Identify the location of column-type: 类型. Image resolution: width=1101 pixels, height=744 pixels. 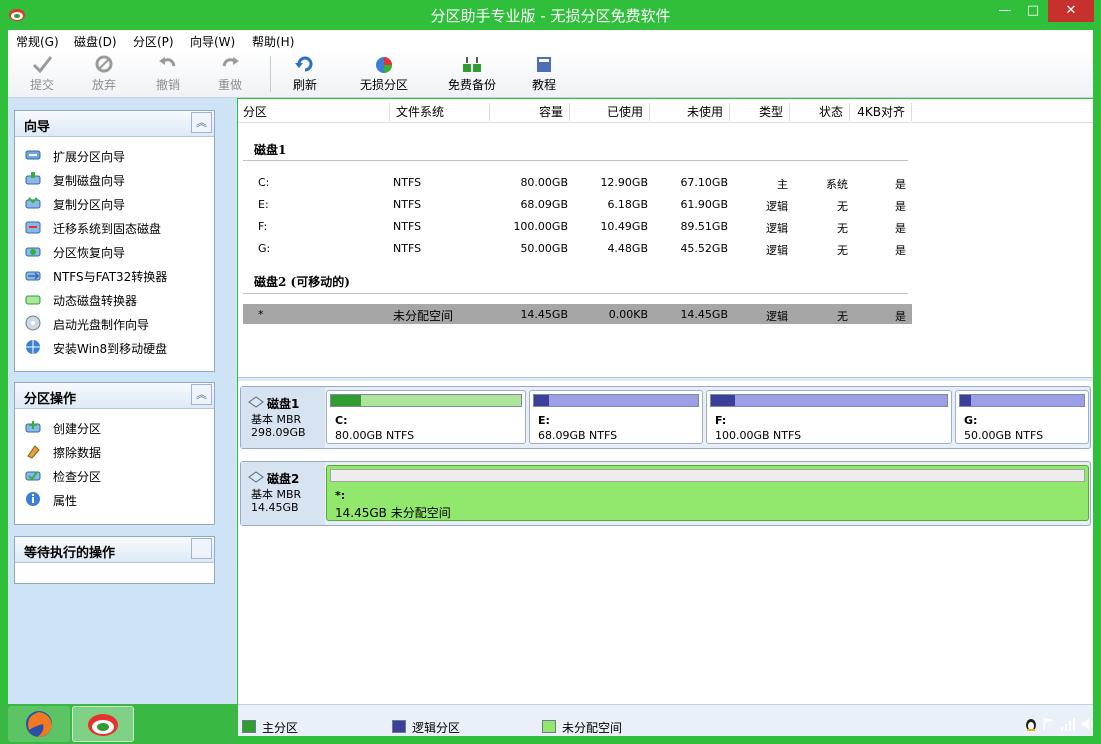
(760, 112).